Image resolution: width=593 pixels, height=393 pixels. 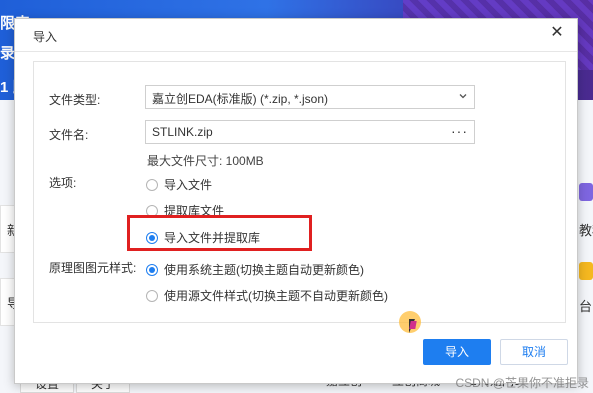 I want to click on style-system-theme: 使用系统主题(切换主题自动更新颜色), so click(x=255, y=269).